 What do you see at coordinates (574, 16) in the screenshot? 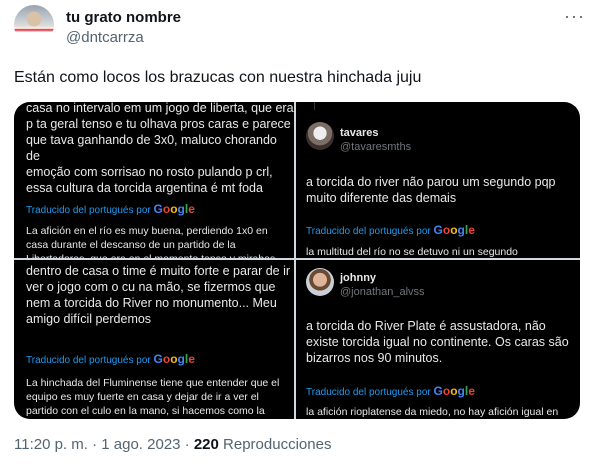
I see `more-options-icon: ···` at bounding box center [574, 16].